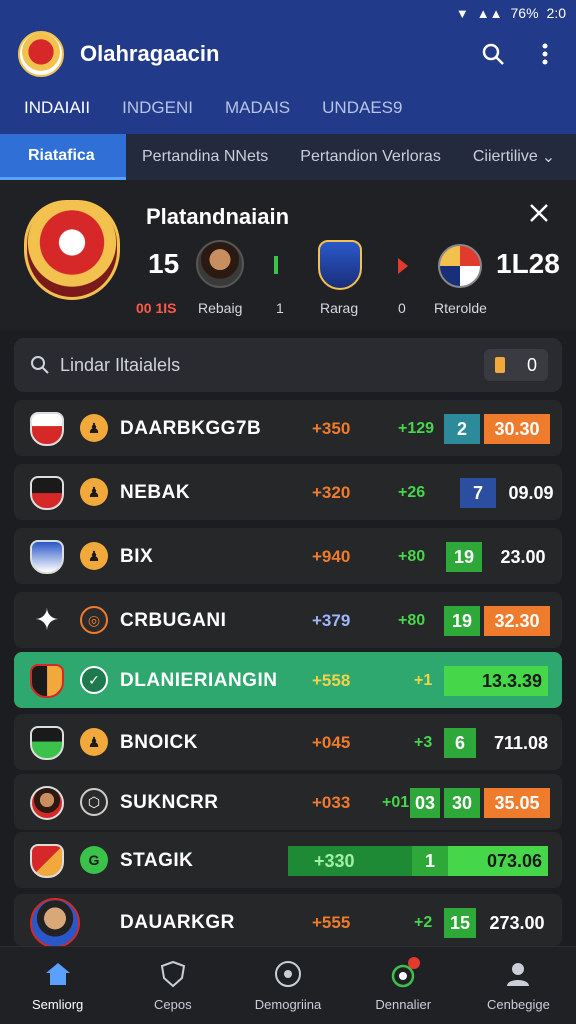  Describe the element at coordinates (94, 620) in the screenshot. I see `club-badge-icon: ◎` at that location.